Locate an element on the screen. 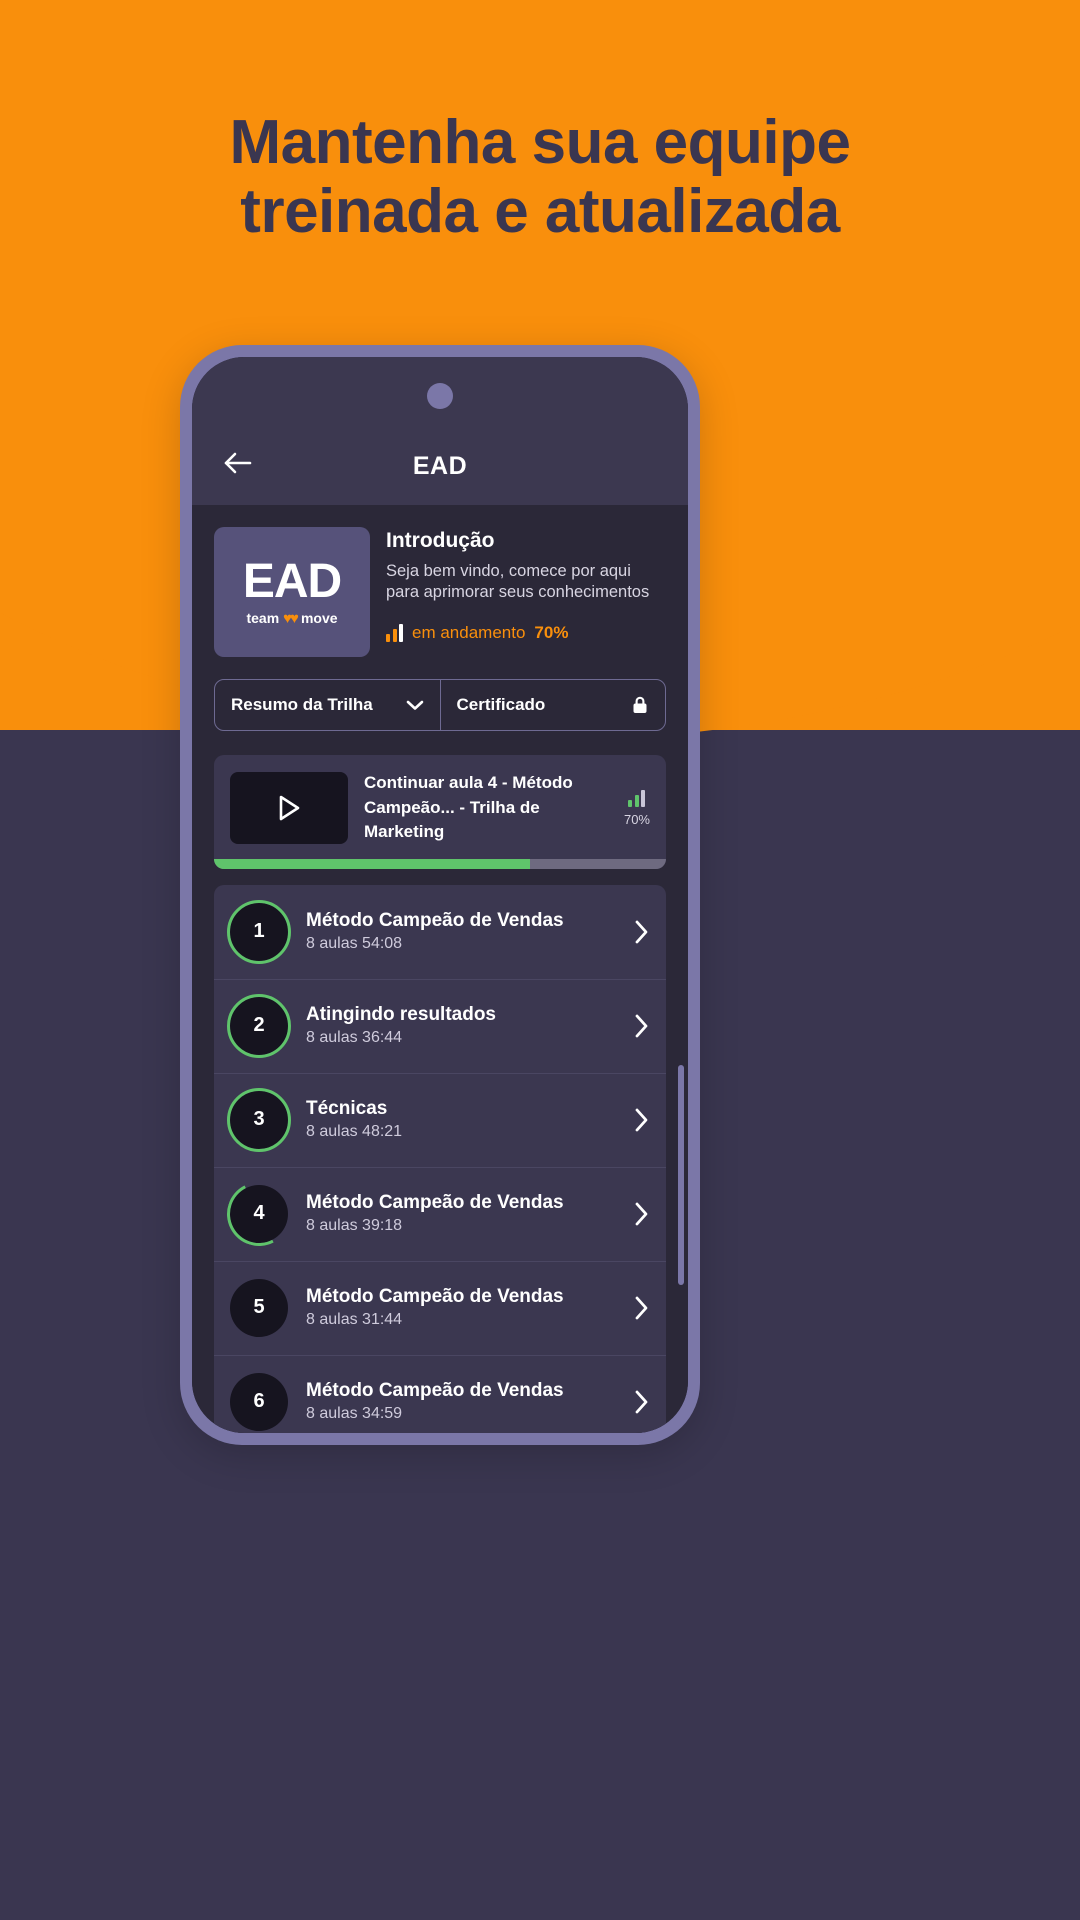 The image size is (1080, 1920). module-meta: 8 aulas 31:44 is located at coordinates (354, 1320).